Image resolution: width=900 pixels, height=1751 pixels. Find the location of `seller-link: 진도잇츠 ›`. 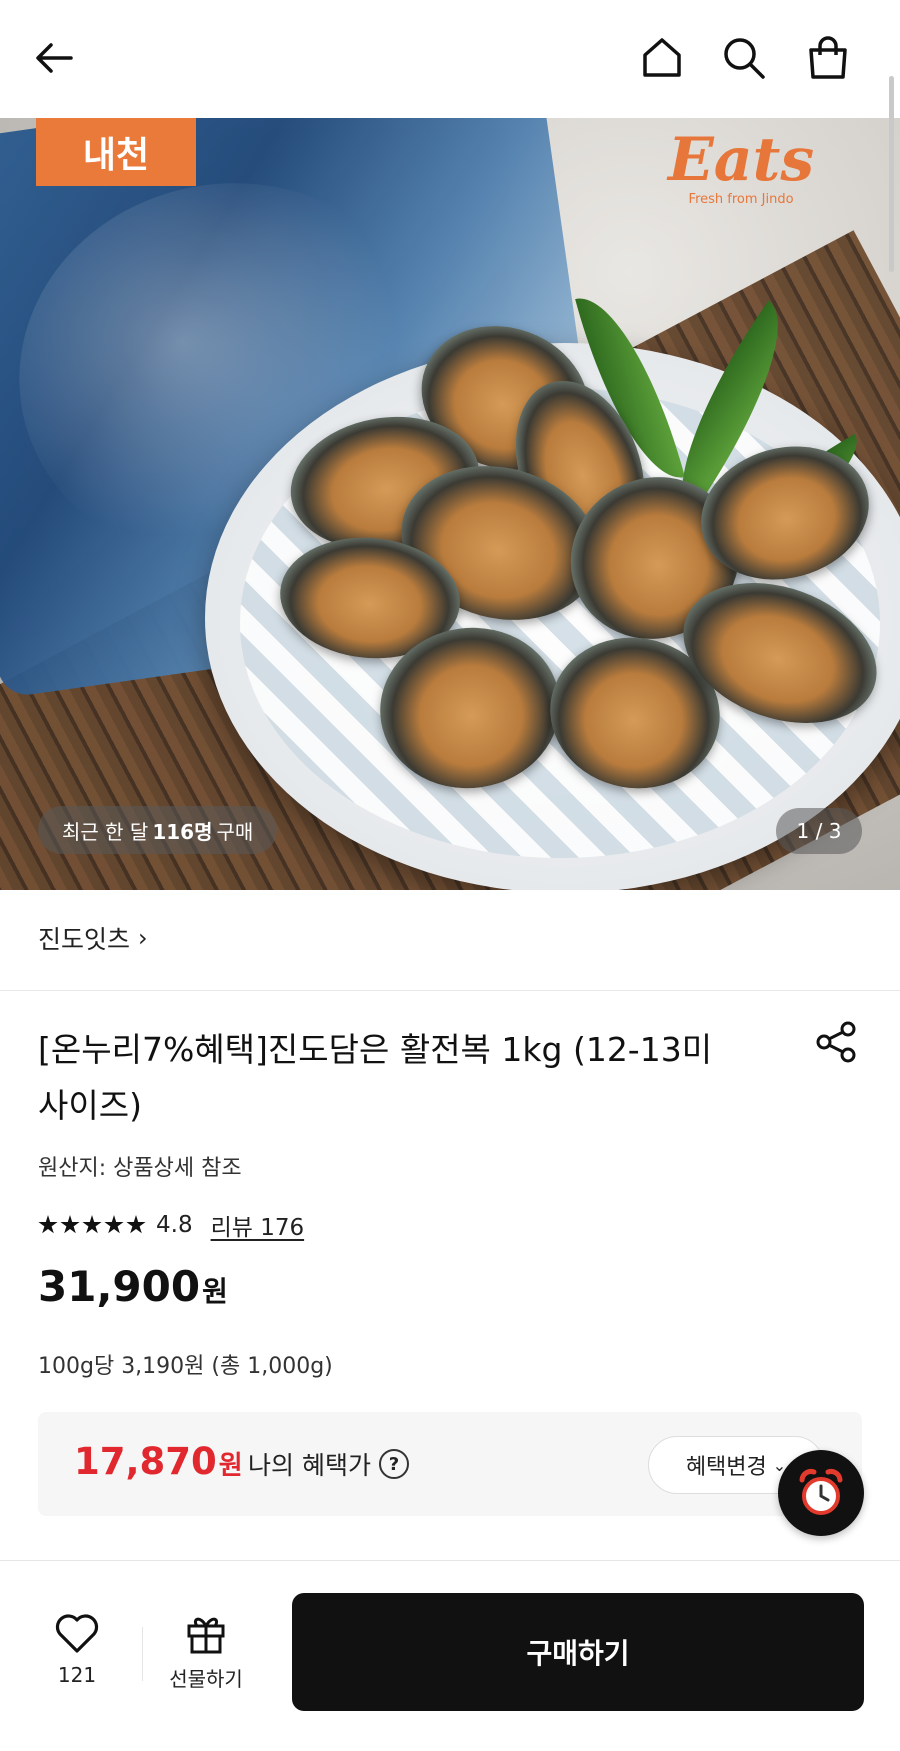

seller-link: 진도잇츠 › is located at coordinates (93, 938).